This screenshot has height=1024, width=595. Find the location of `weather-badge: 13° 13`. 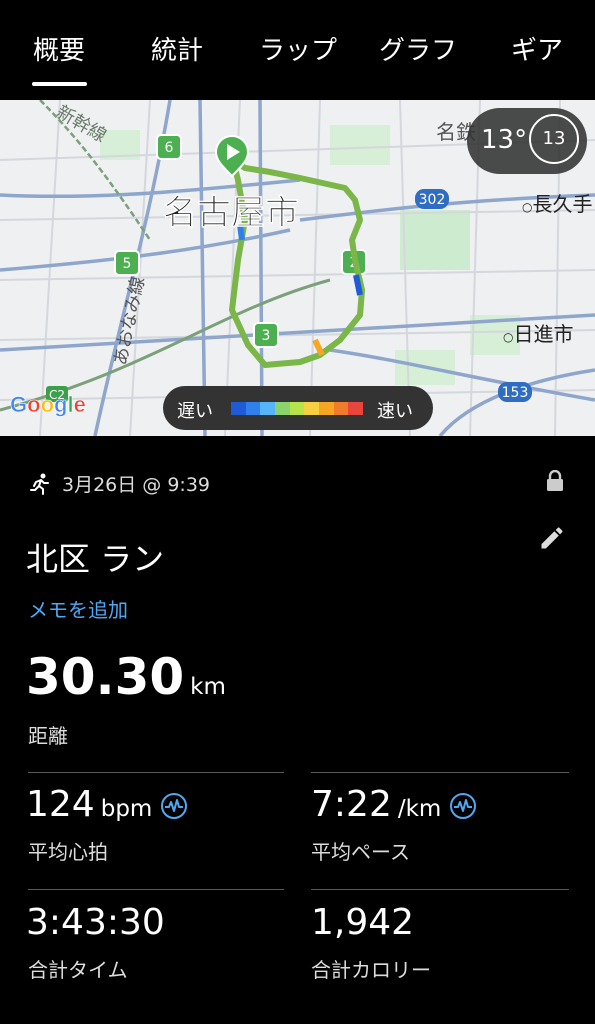

weather-badge: 13° 13 is located at coordinates (527, 141).